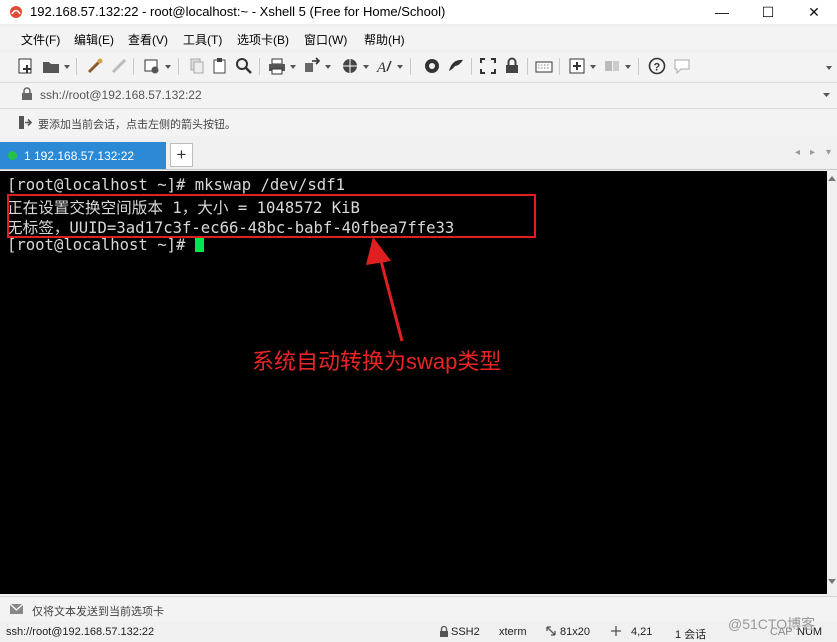  I want to click on menu-tools: 工具(T), so click(202, 39).